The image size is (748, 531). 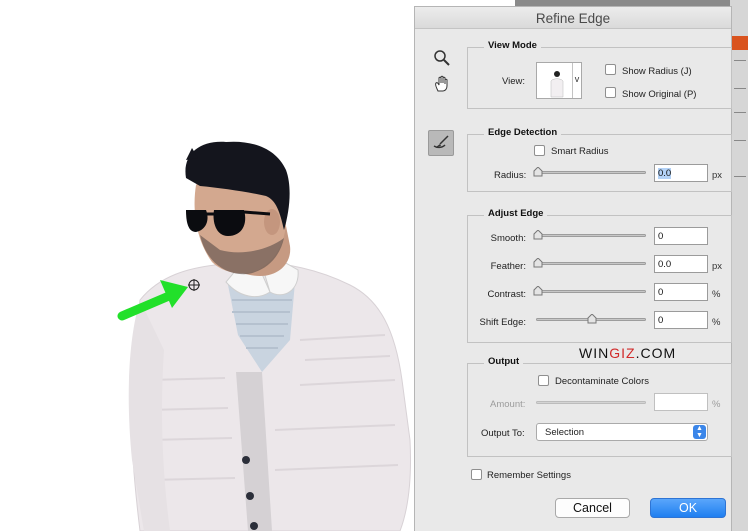 What do you see at coordinates (539, 150) in the screenshot?
I see `smart-radius-checkbox` at bounding box center [539, 150].